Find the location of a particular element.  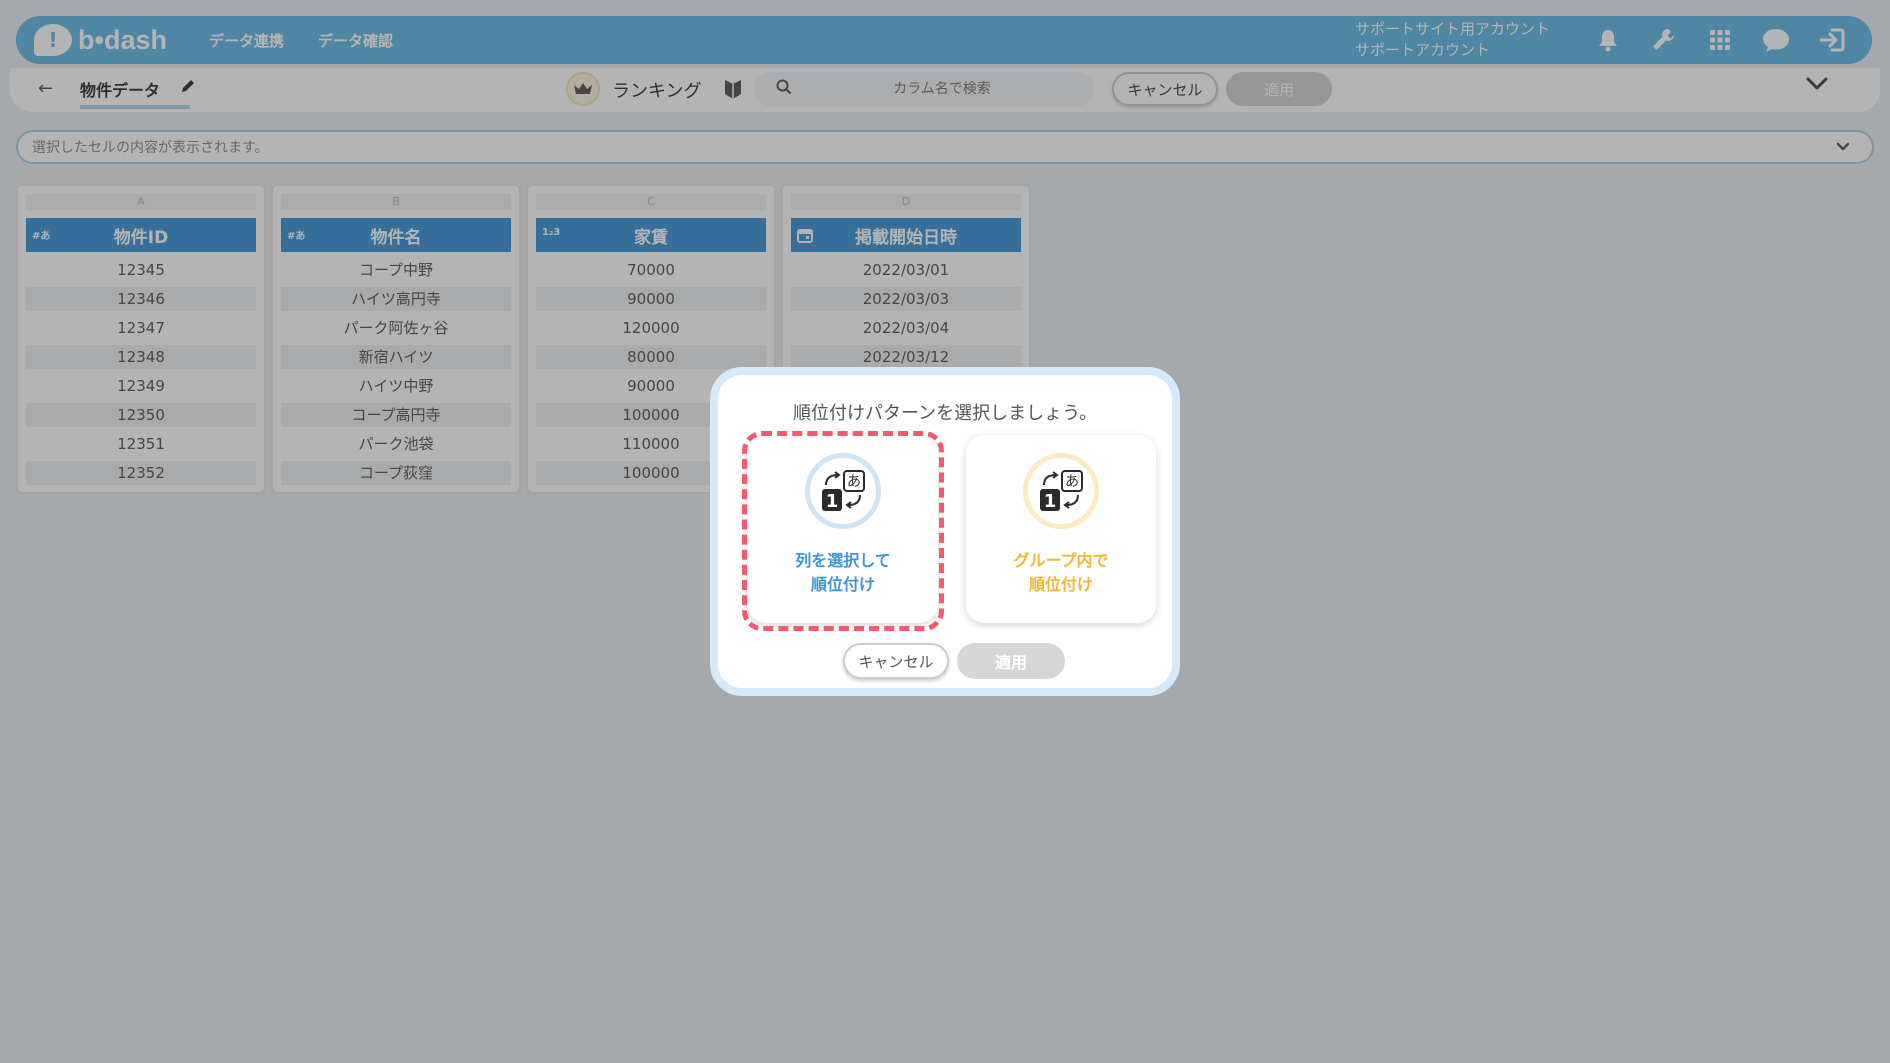

option-rank-within-group: 1 あ グループ内で 順位付け is located at coordinates (1061, 529).